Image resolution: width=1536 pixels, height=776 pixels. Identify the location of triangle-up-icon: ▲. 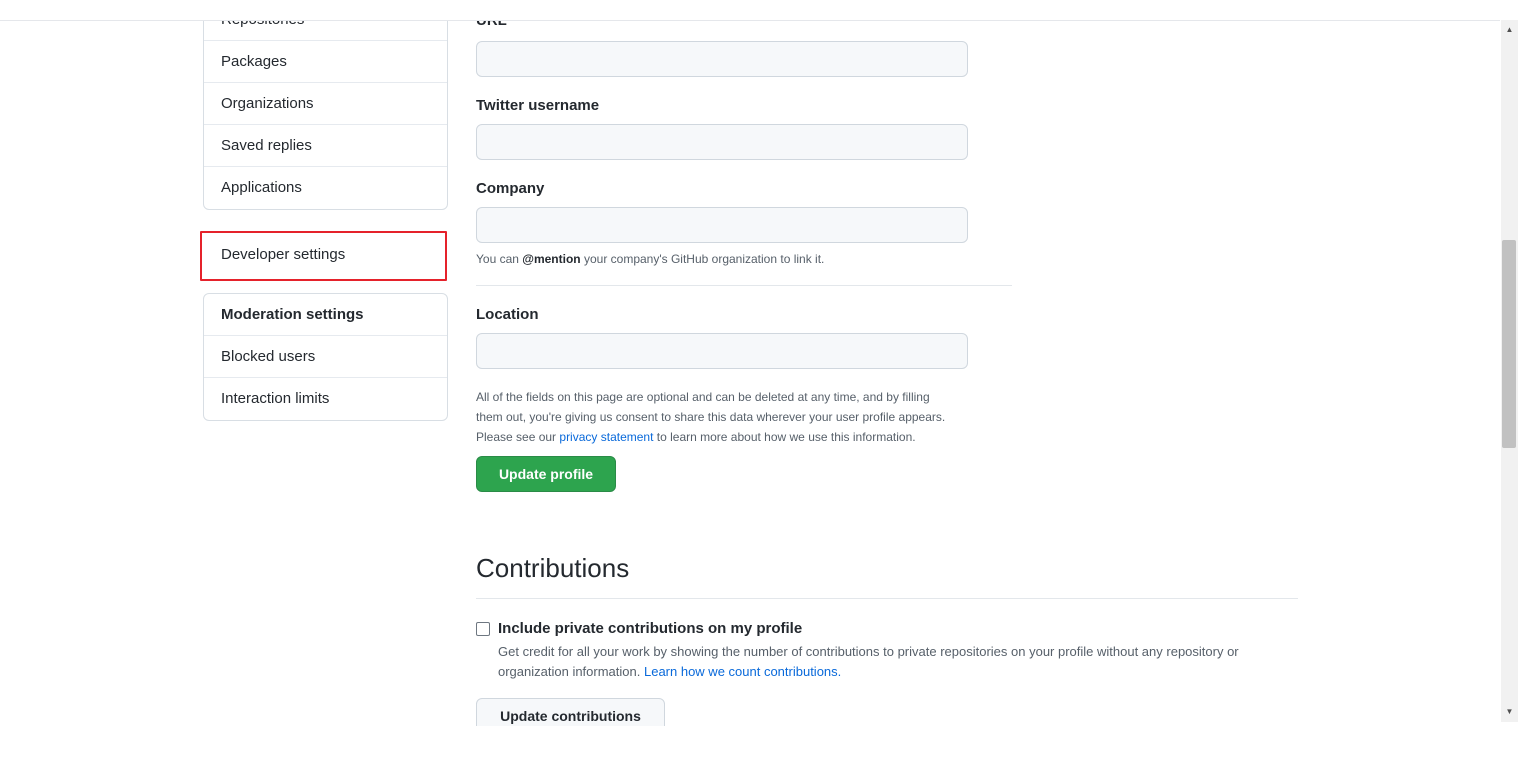
(1509, 30).